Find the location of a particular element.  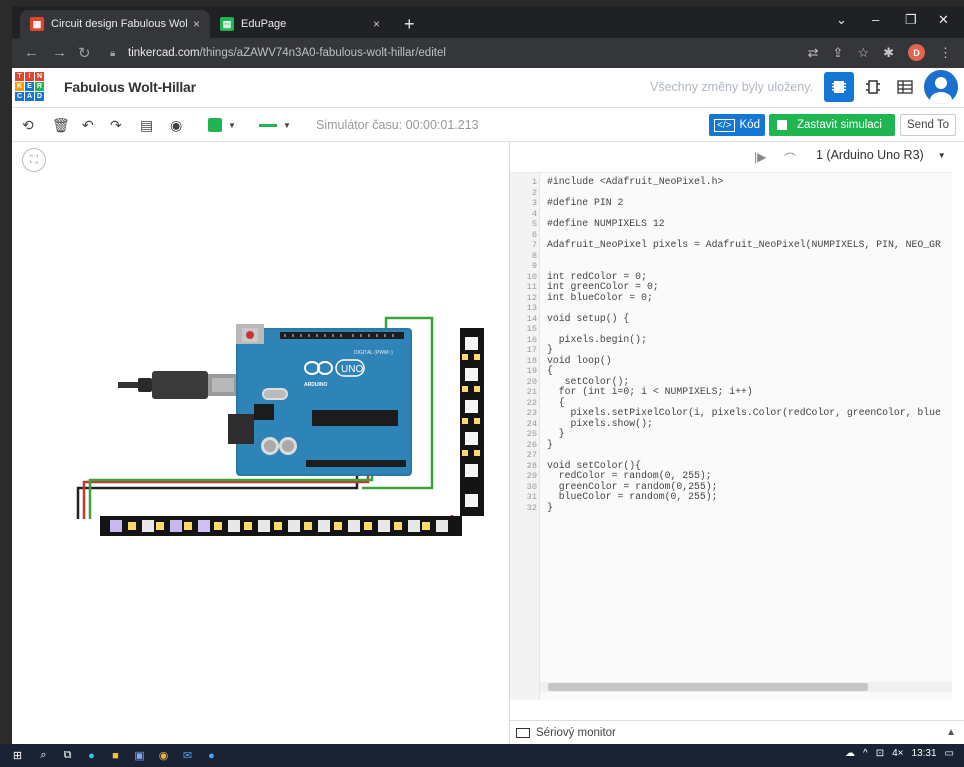

translate-icon: ⇄ is located at coordinates (813, 53).